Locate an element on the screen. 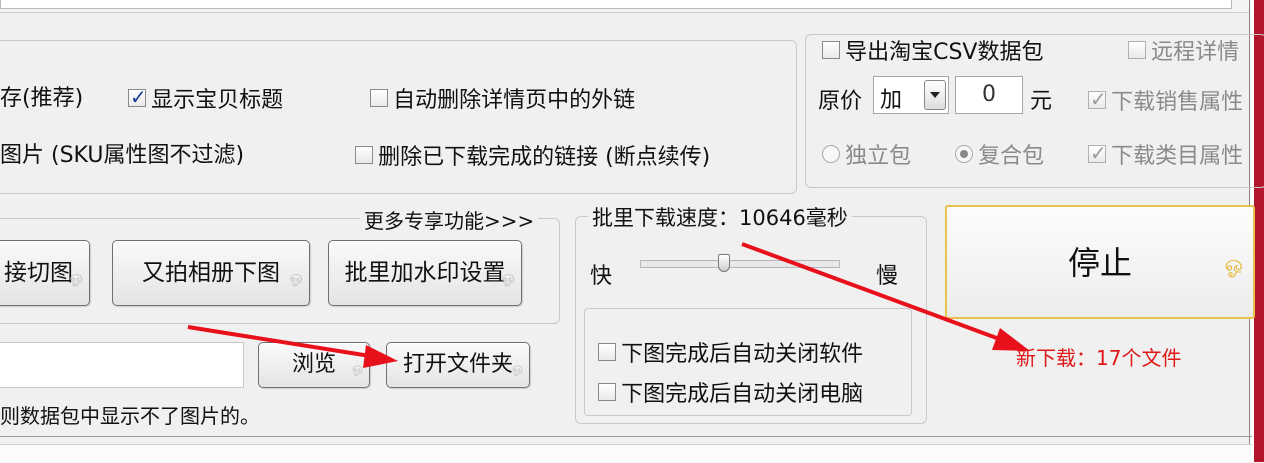 The height and width of the screenshot is (463, 1264). open-folder-button: 打开文件夹 ஓ is located at coordinates (458, 365).